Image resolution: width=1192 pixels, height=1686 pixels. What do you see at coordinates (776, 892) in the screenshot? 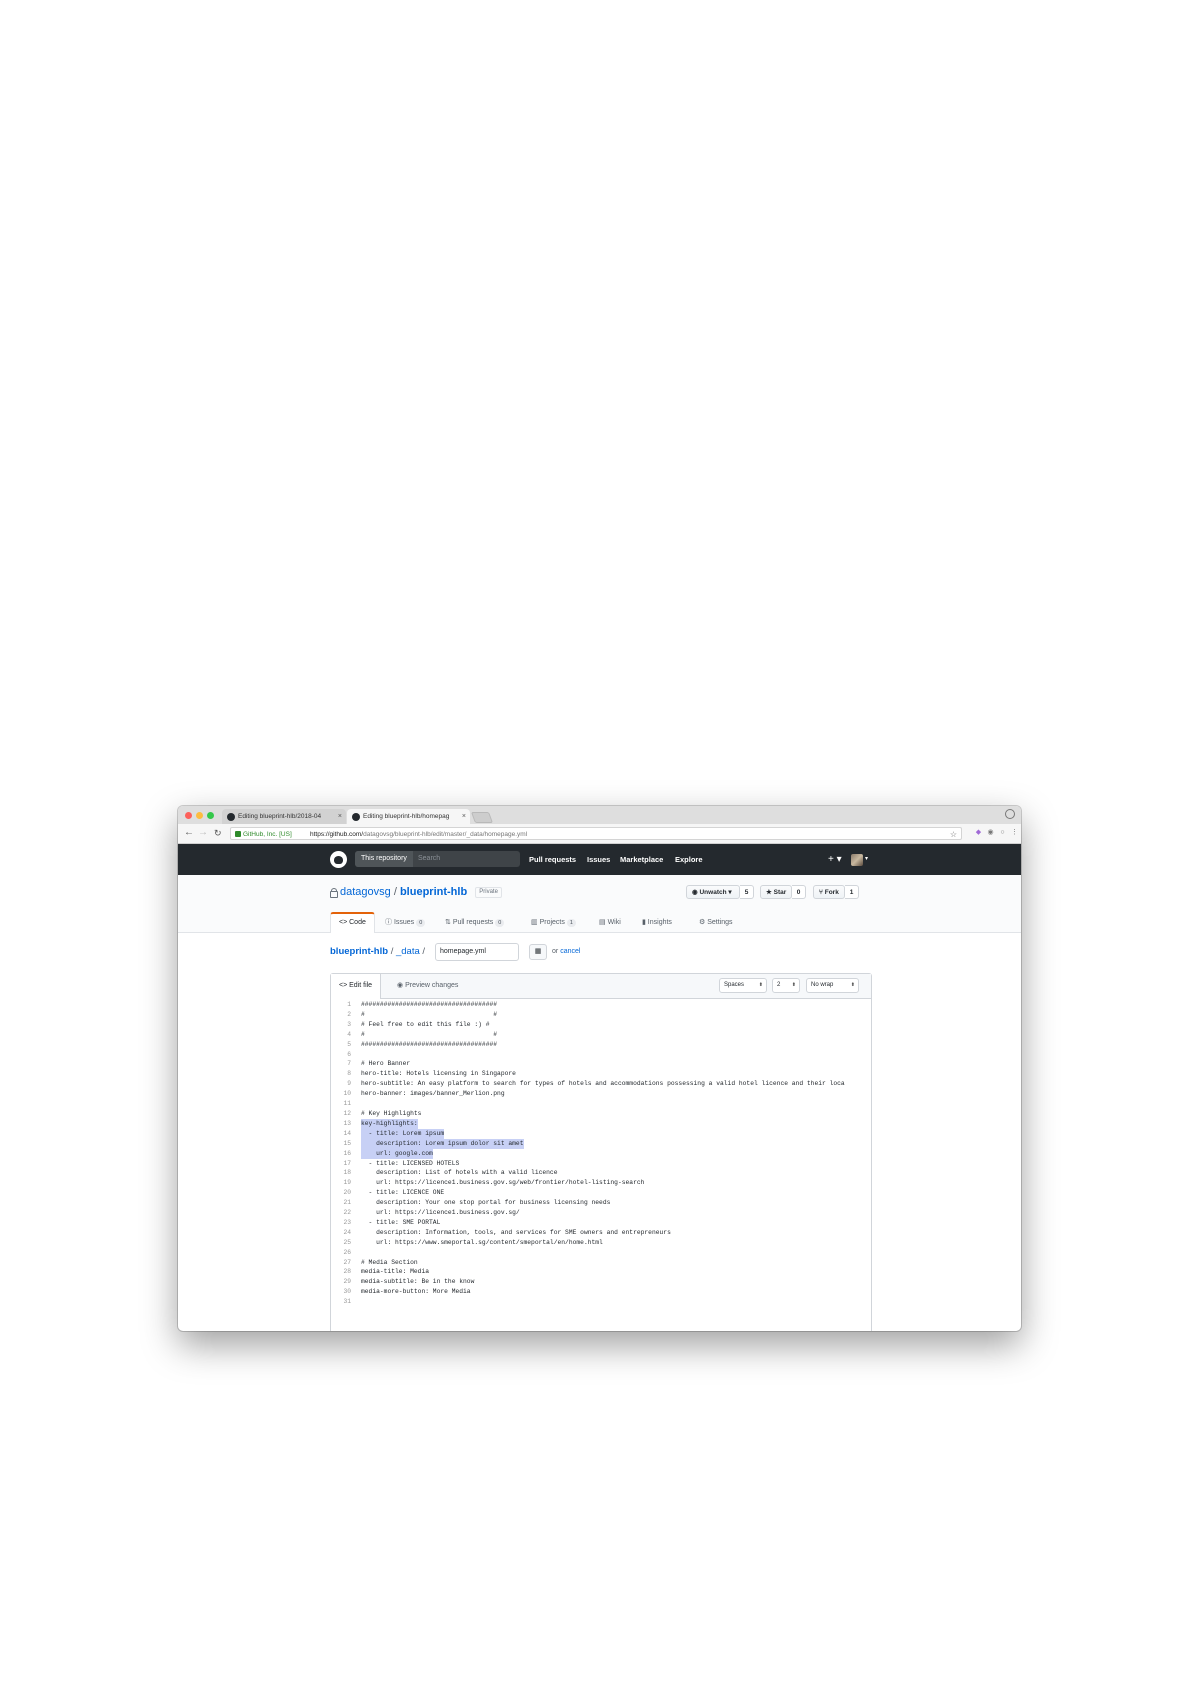
I see `star-button: ★ Star` at bounding box center [776, 892].